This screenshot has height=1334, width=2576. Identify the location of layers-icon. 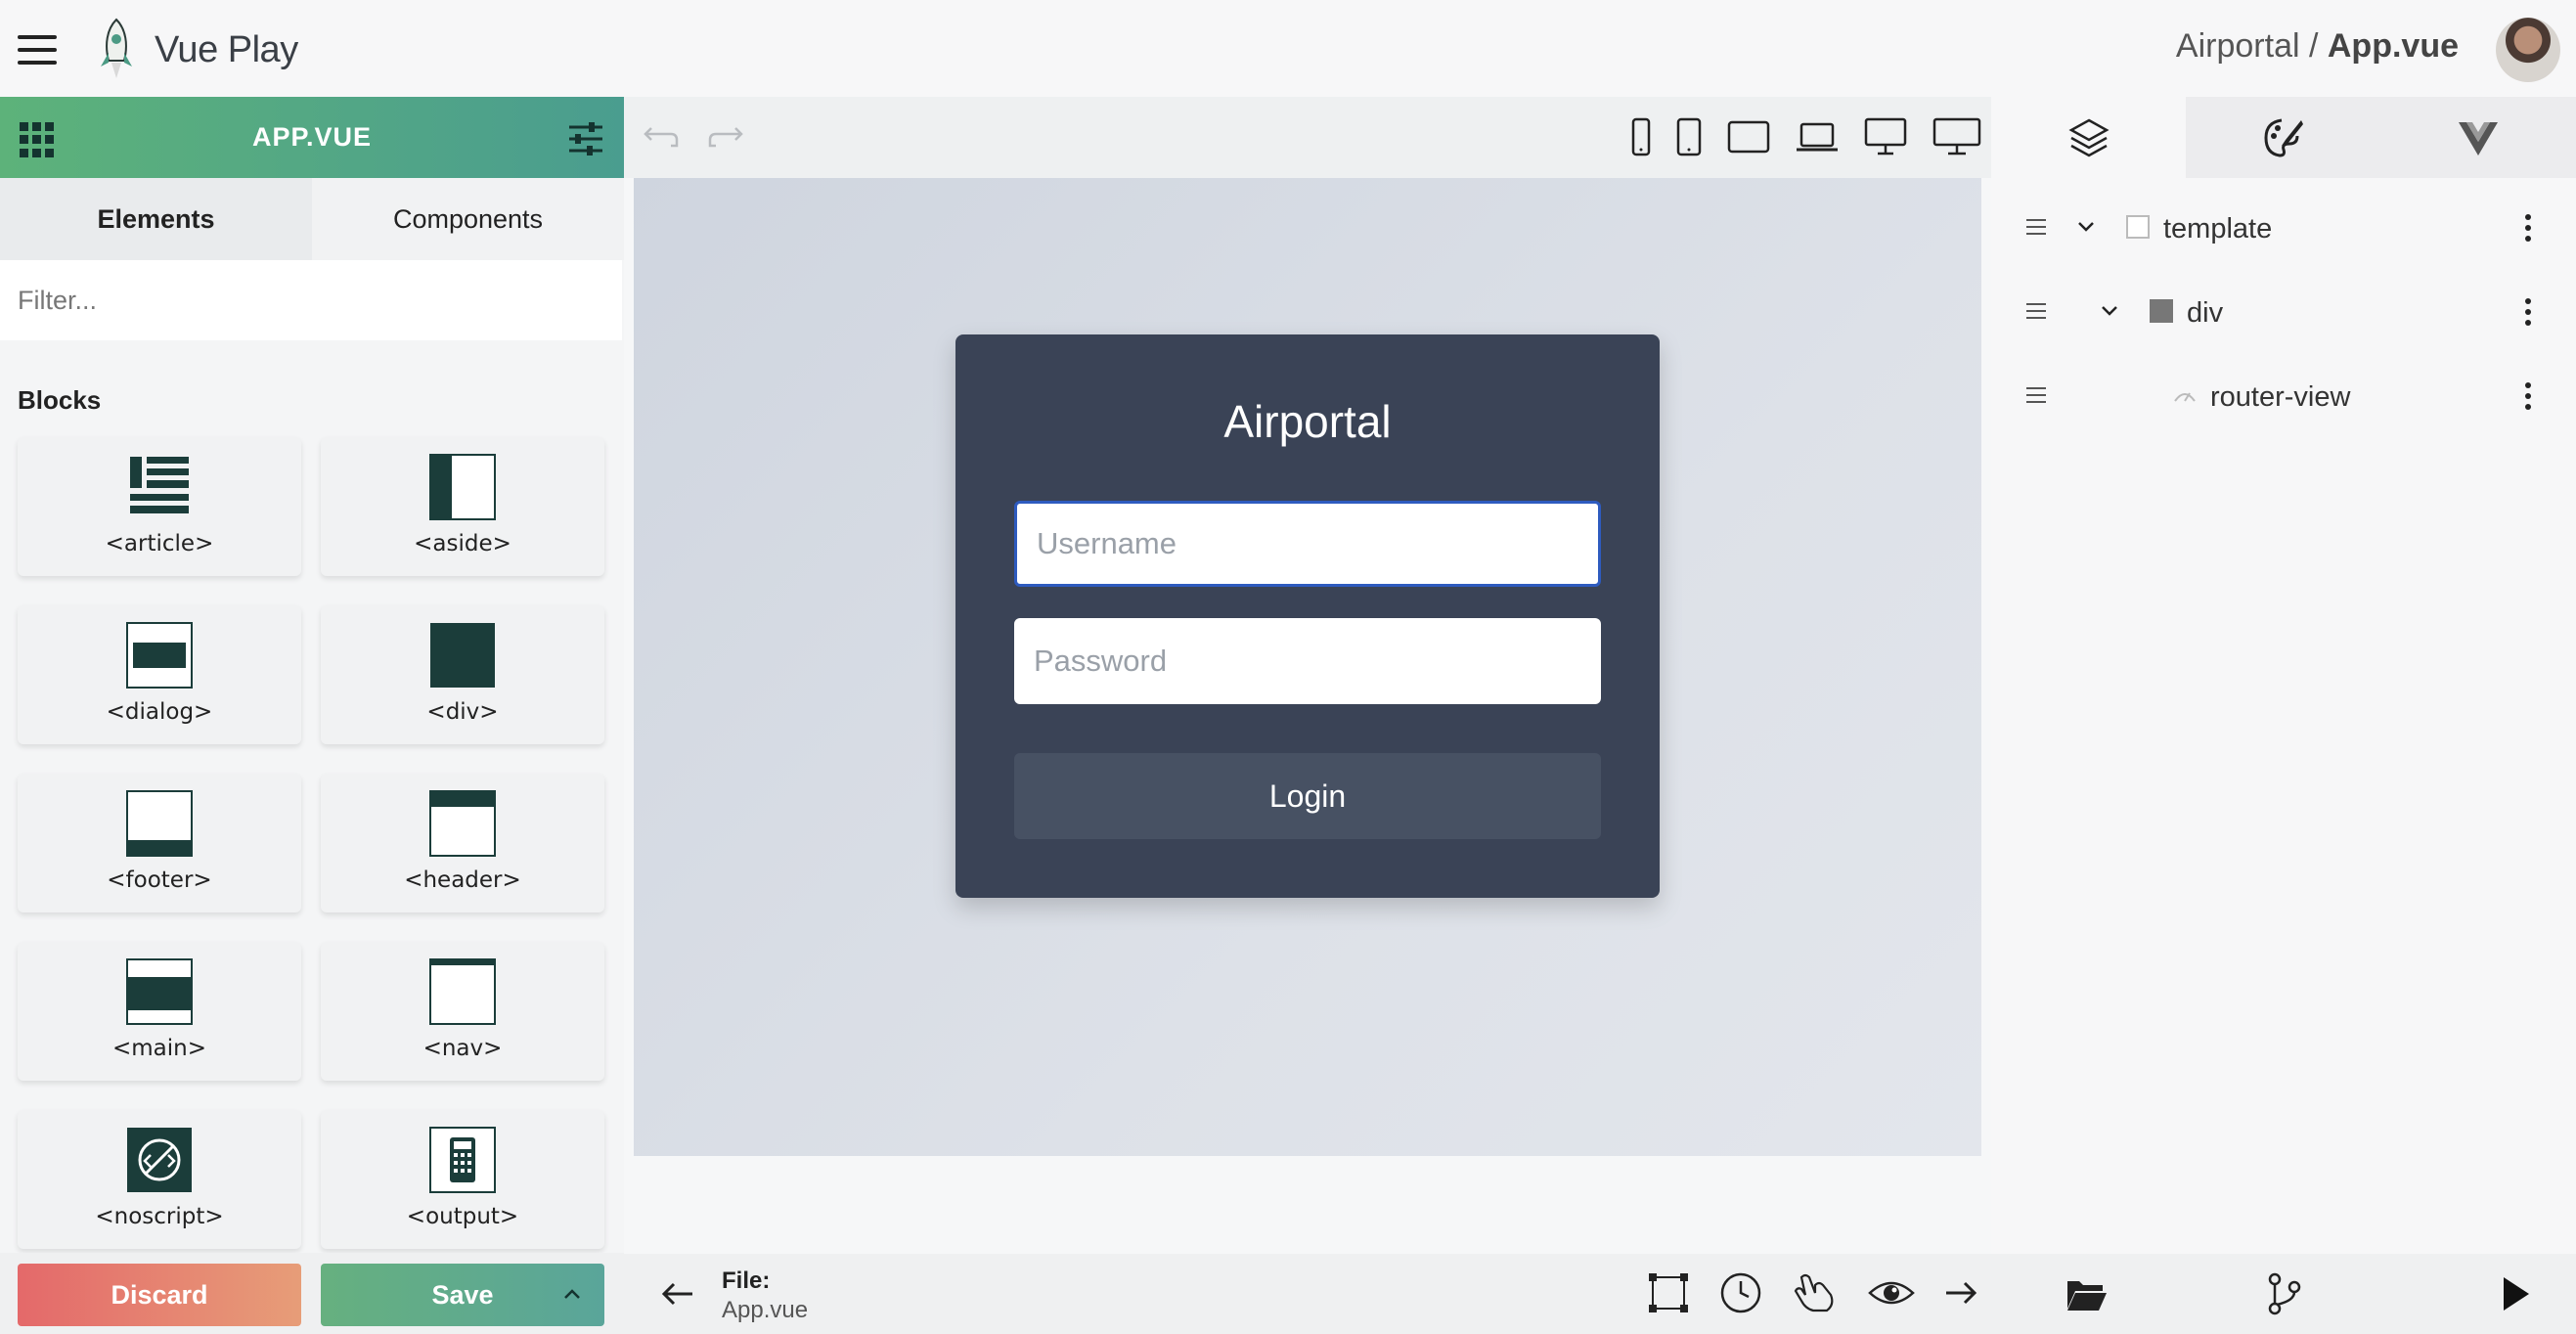
(2089, 137).